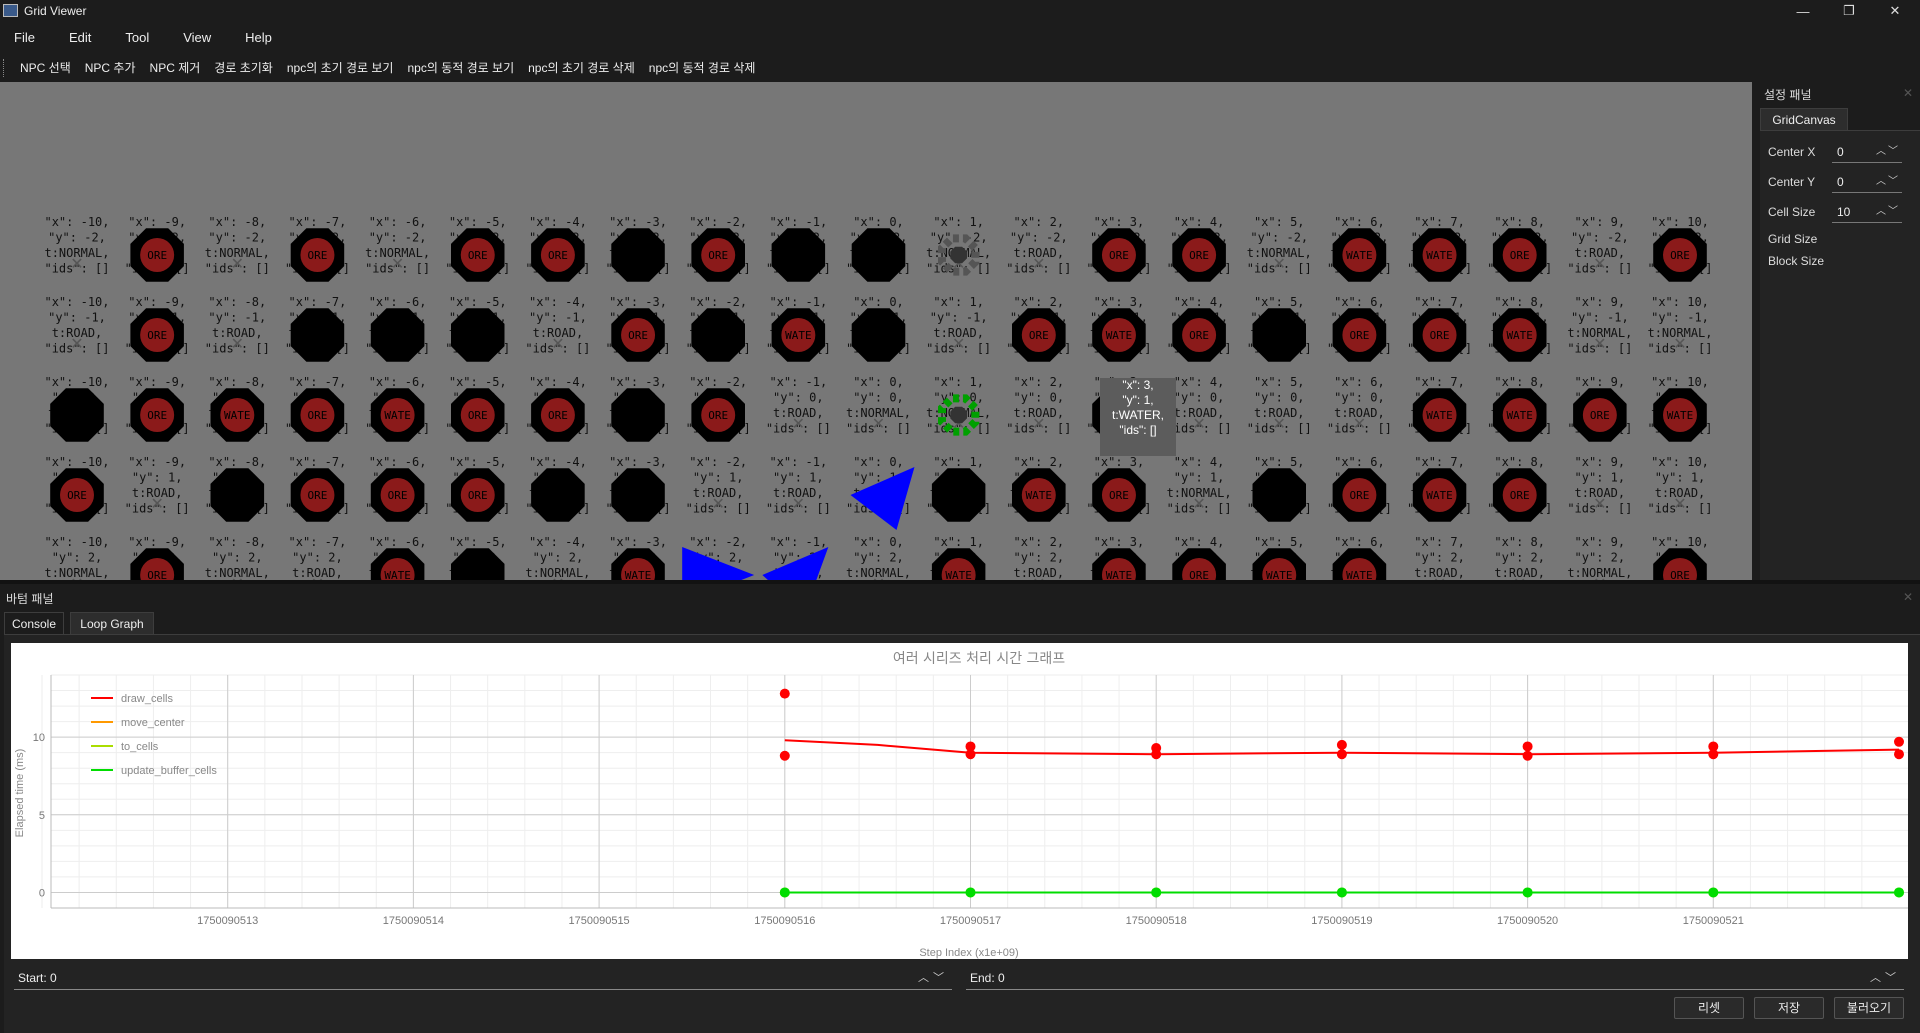  Describe the element at coordinates (979, 659) in the screenshot. I see `chart-title: 여러 시리즈 처리 시간 그래프` at that location.